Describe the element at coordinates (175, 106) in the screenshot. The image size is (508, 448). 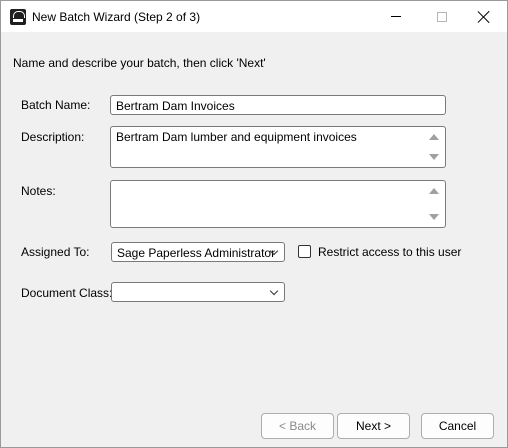
I see `batch-name-value: Bertram Dam Invoices` at that location.